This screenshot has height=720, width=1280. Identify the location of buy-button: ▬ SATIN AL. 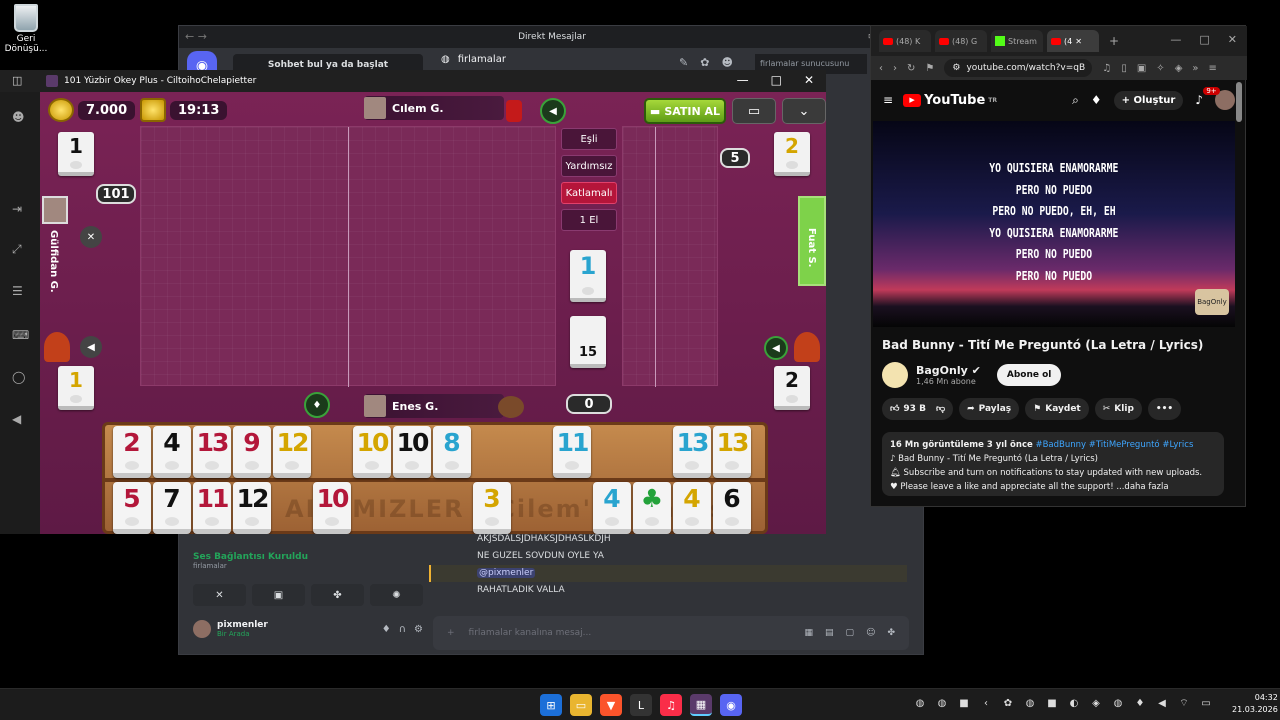
(685, 111).